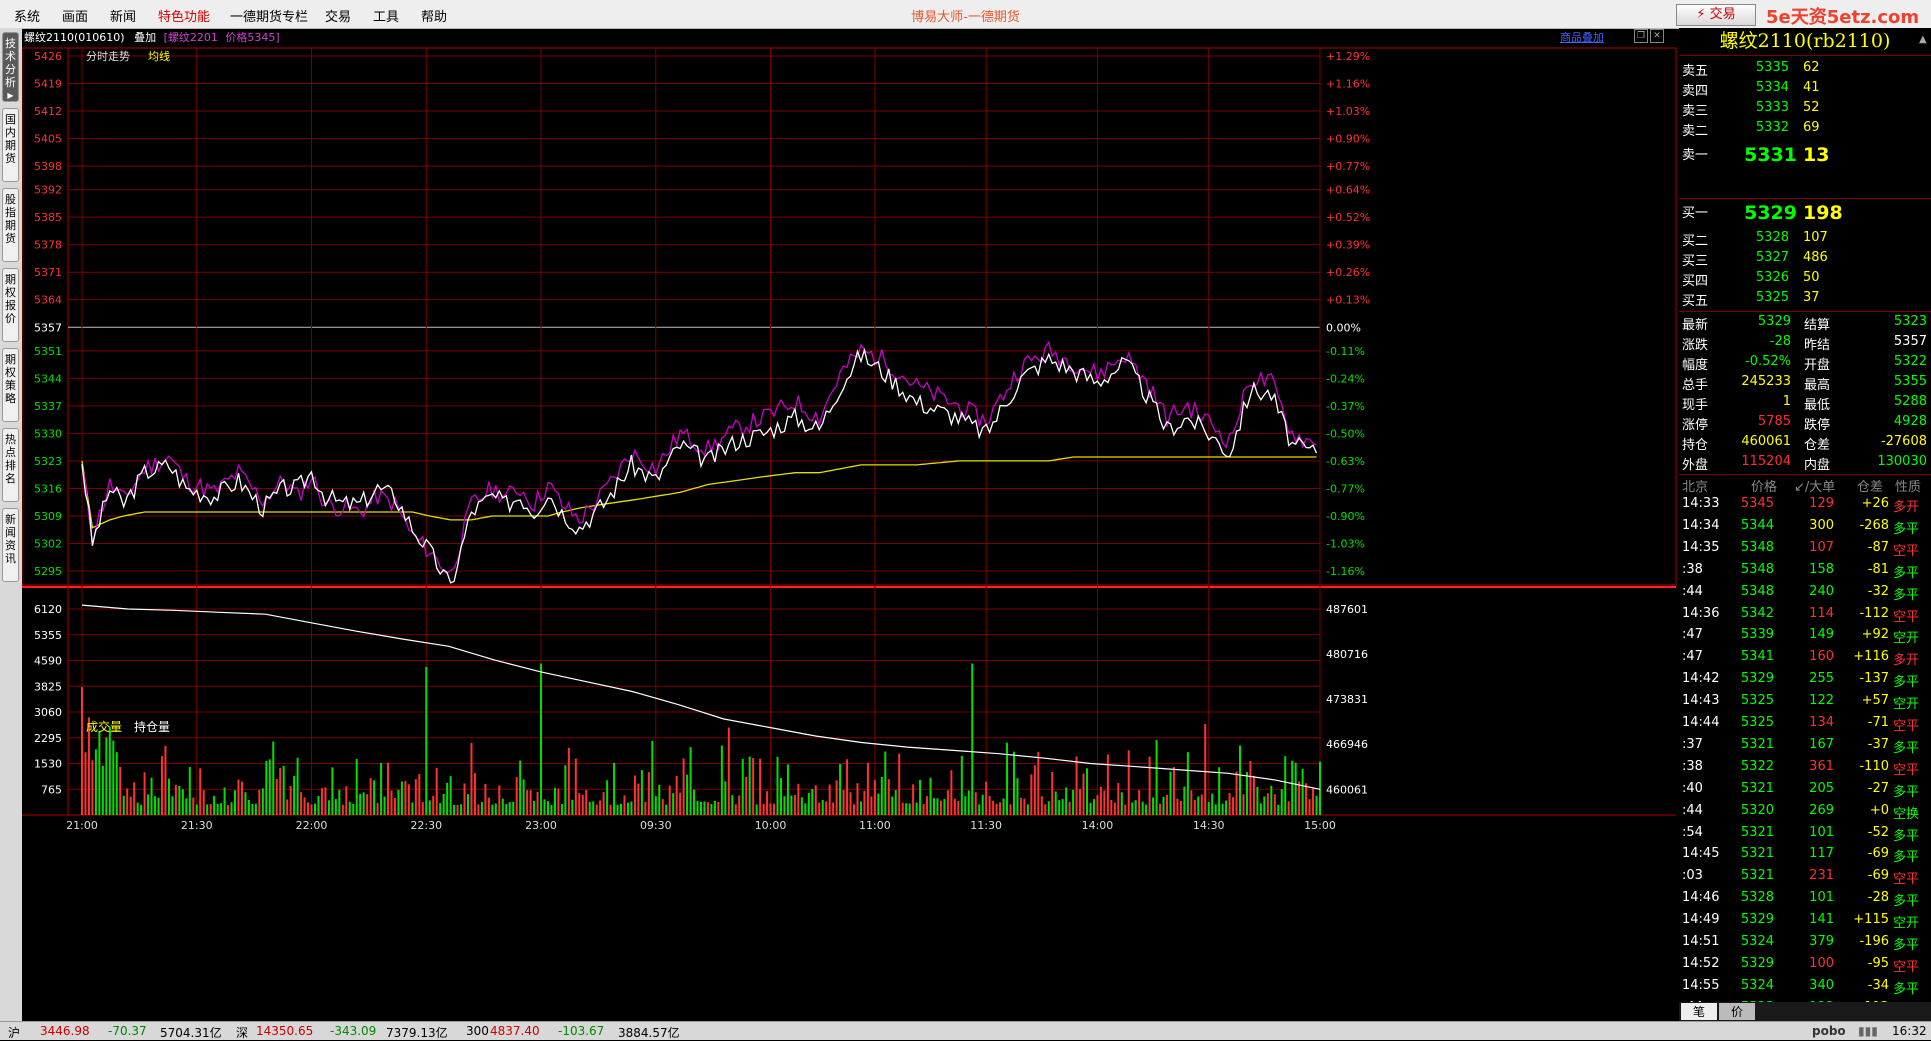 The width and height of the screenshot is (1931, 1041). I want to click on scroll-up-icon: ▲, so click(1923, 39).